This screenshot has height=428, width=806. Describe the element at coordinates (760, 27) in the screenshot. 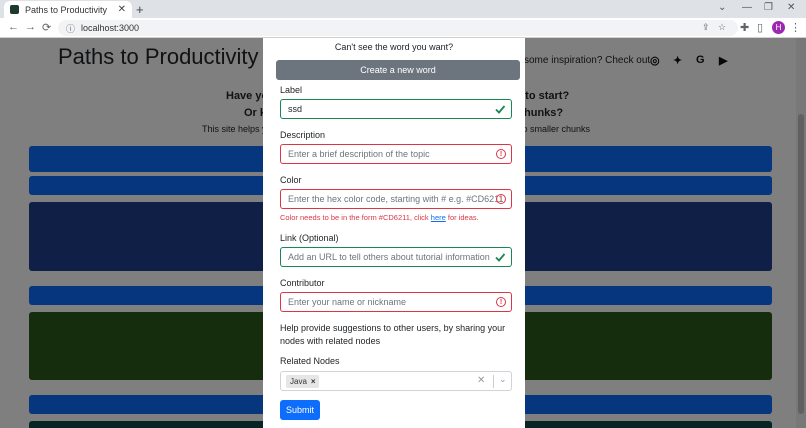

I see `side-panel-icon: ▯` at that location.